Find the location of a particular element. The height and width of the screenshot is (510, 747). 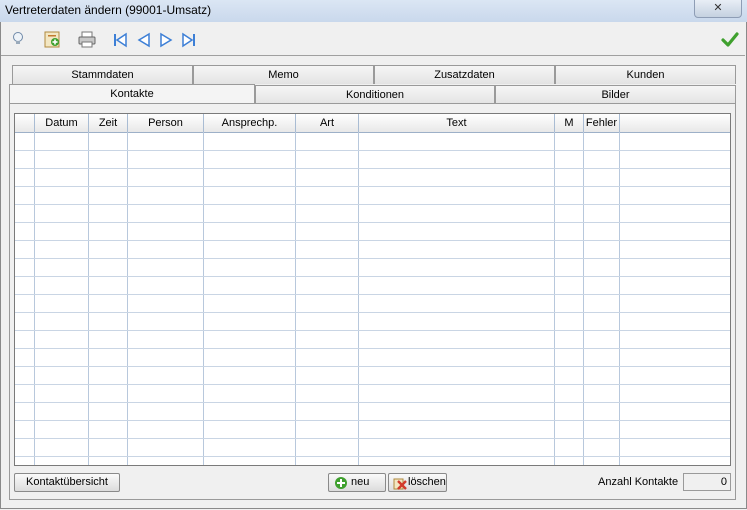

tab-row-front: Kontakte Konditionen Bilder is located at coordinates (372, 94).